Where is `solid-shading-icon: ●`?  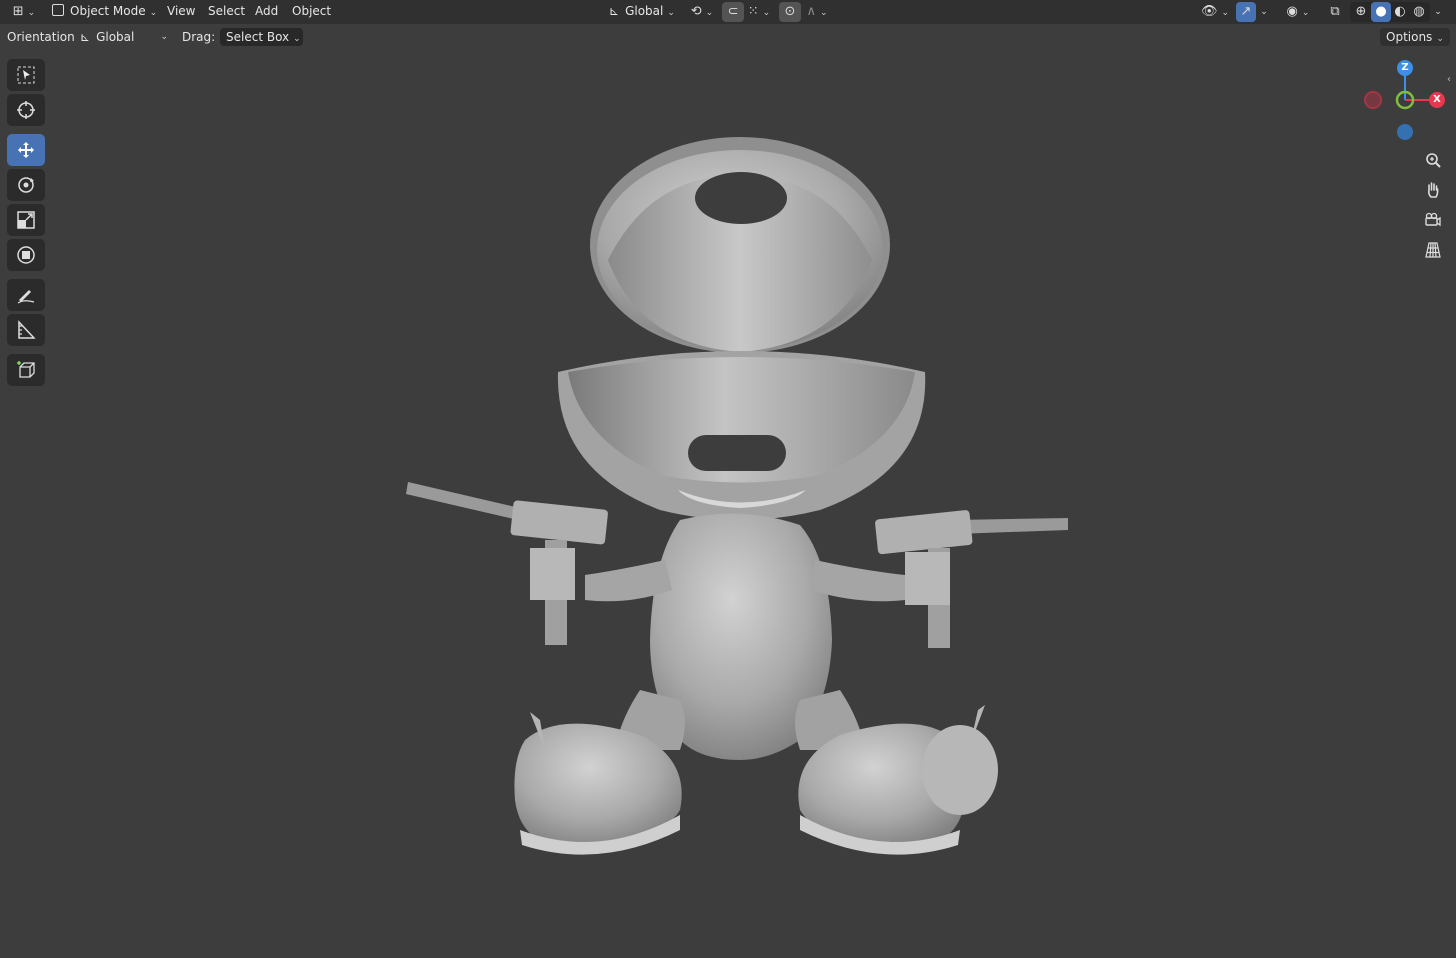
solid-shading-icon: ● is located at coordinates (1381, 11).